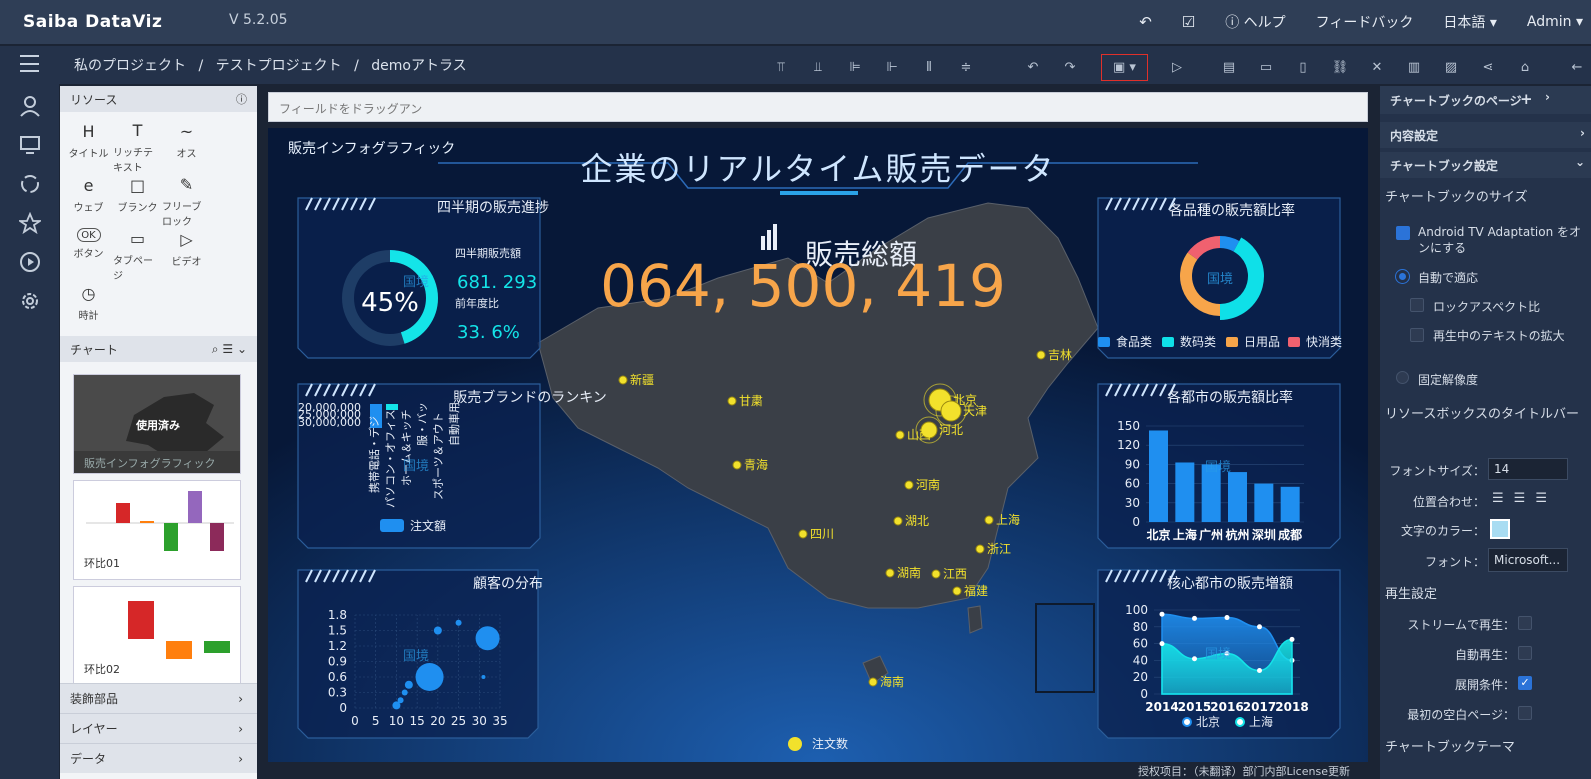 Image resolution: width=1591 pixels, height=779 pixels. I want to click on list-icon: ☰, so click(227, 349).